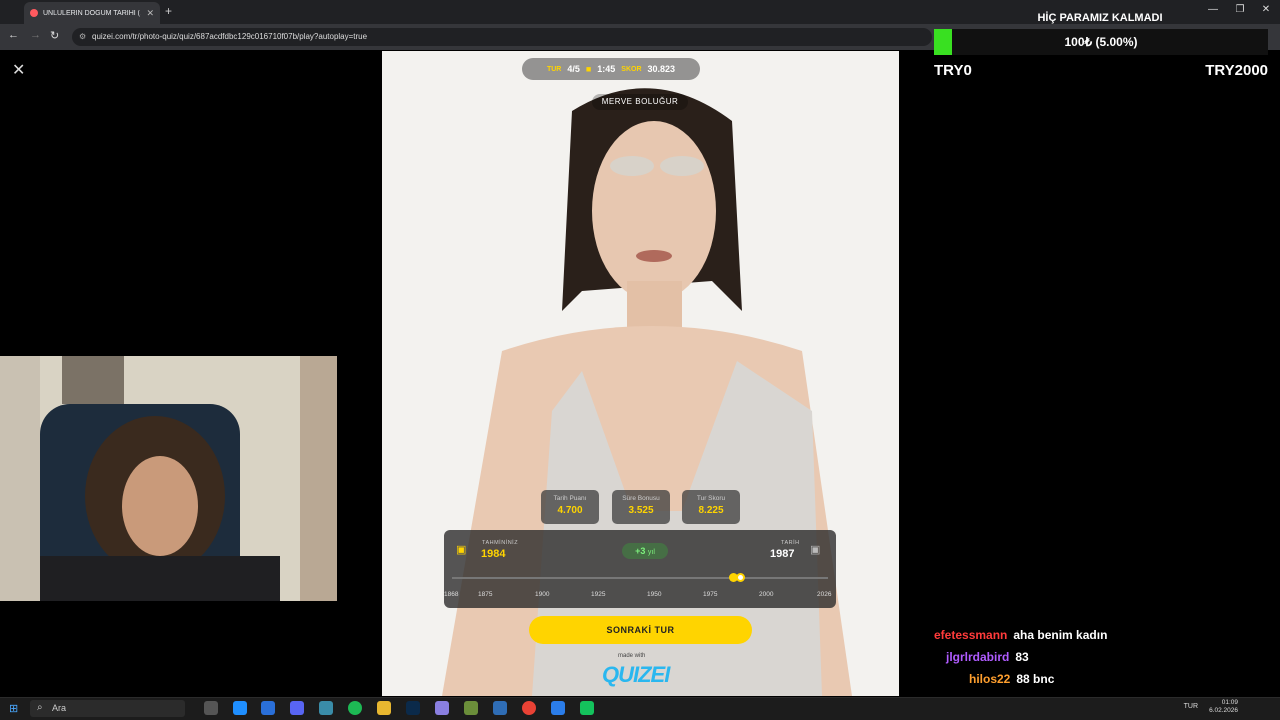 Image resolution: width=1280 pixels, height=720 pixels. What do you see at coordinates (1060, 635) in the screenshot?
I see `chat-text: aha benim kadın` at bounding box center [1060, 635].